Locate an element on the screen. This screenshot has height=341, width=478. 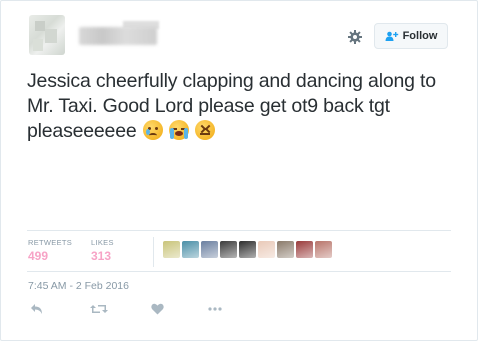
follow-label: Follow is located at coordinates (420, 36).